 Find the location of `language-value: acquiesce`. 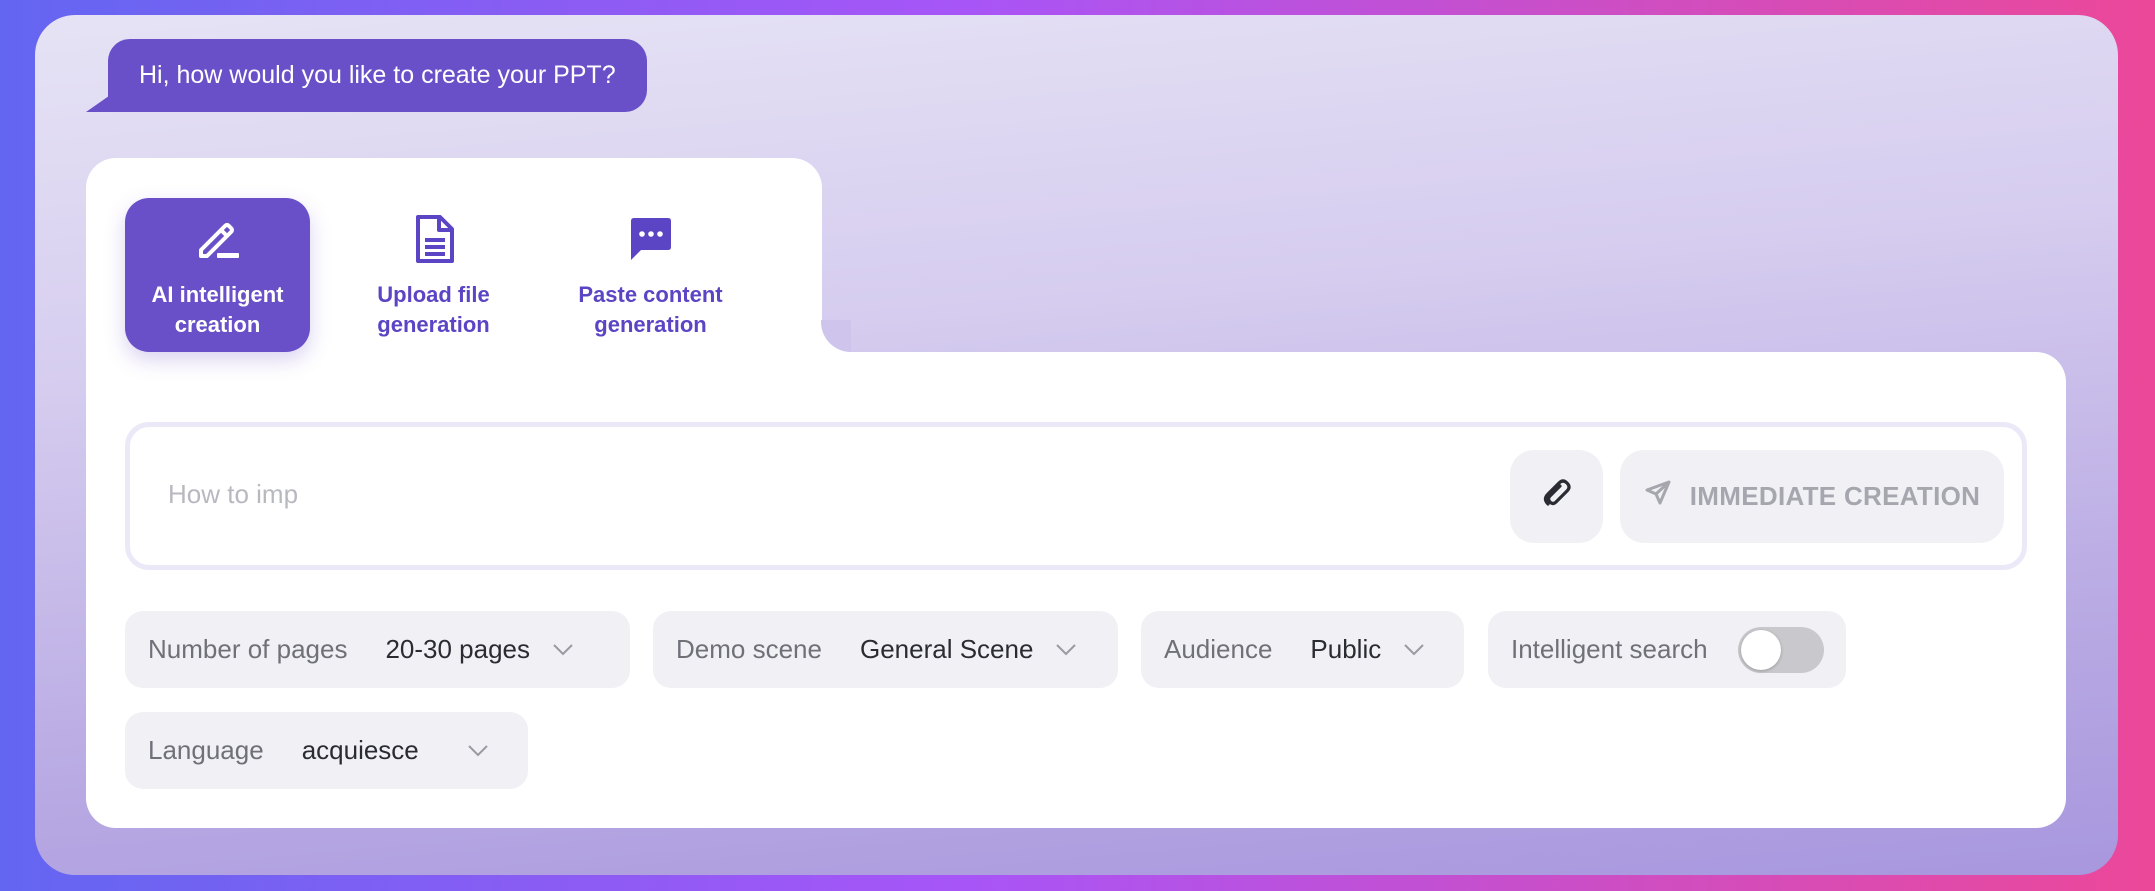

language-value: acquiesce is located at coordinates (360, 750).